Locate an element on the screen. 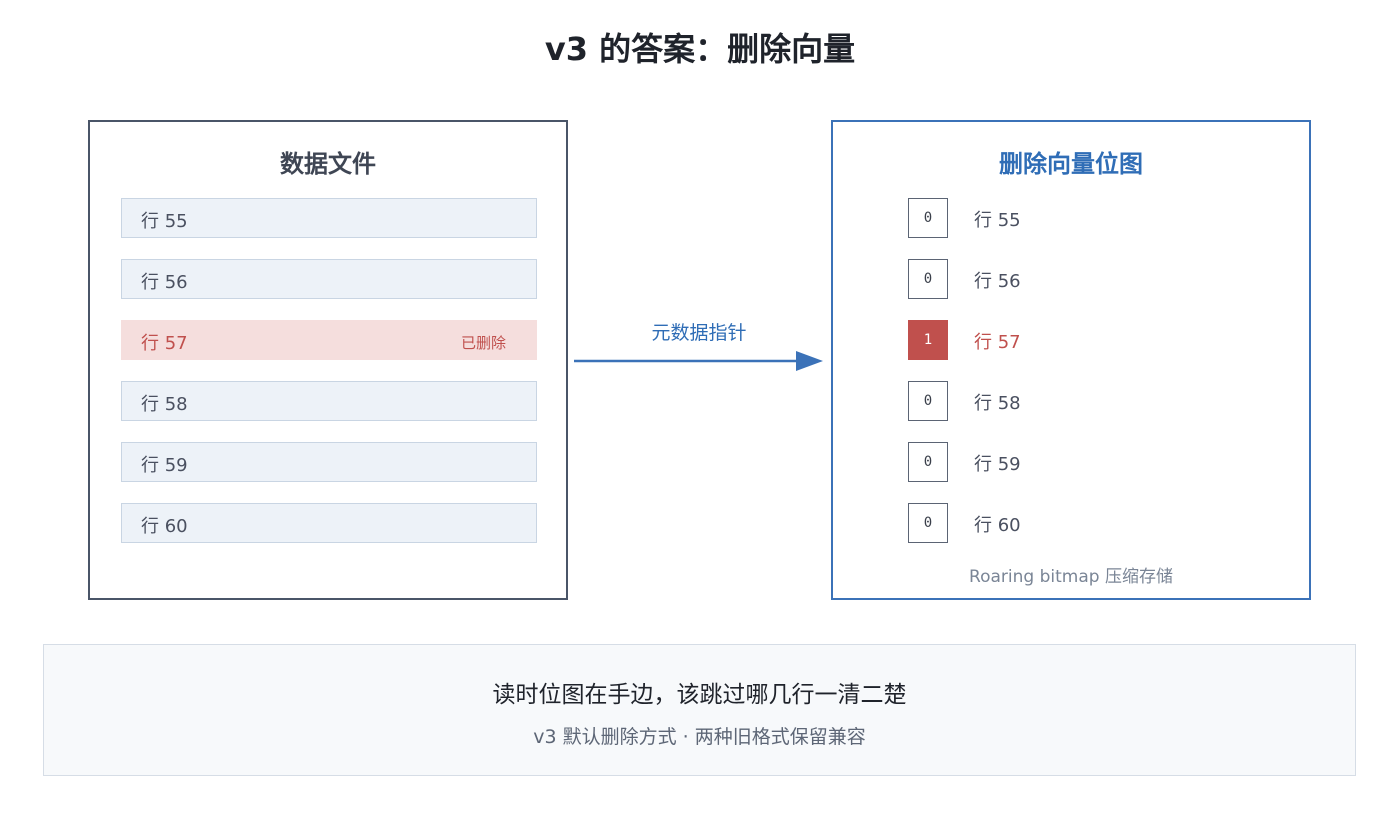 This screenshot has width=1400, height=831. bit-cell-55: 0 is located at coordinates (928, 218).